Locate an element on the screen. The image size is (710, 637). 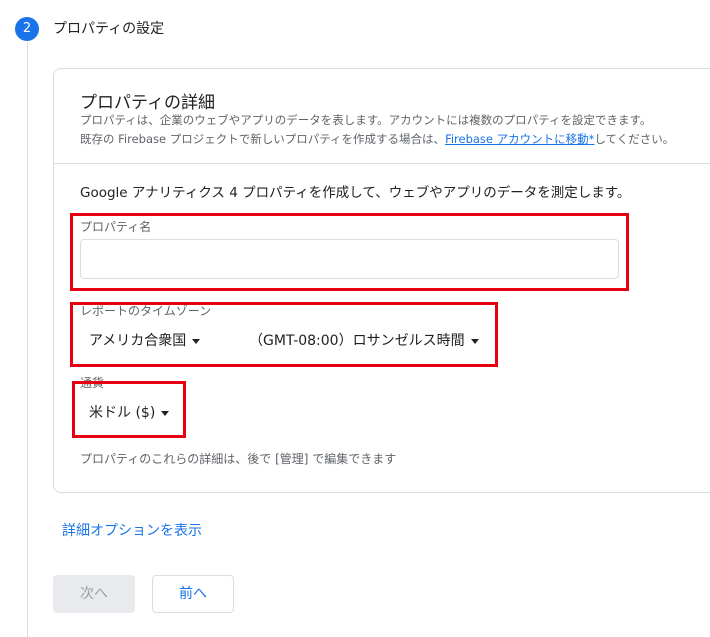
previous-button: 前へ is located at coordinates (193, 594).